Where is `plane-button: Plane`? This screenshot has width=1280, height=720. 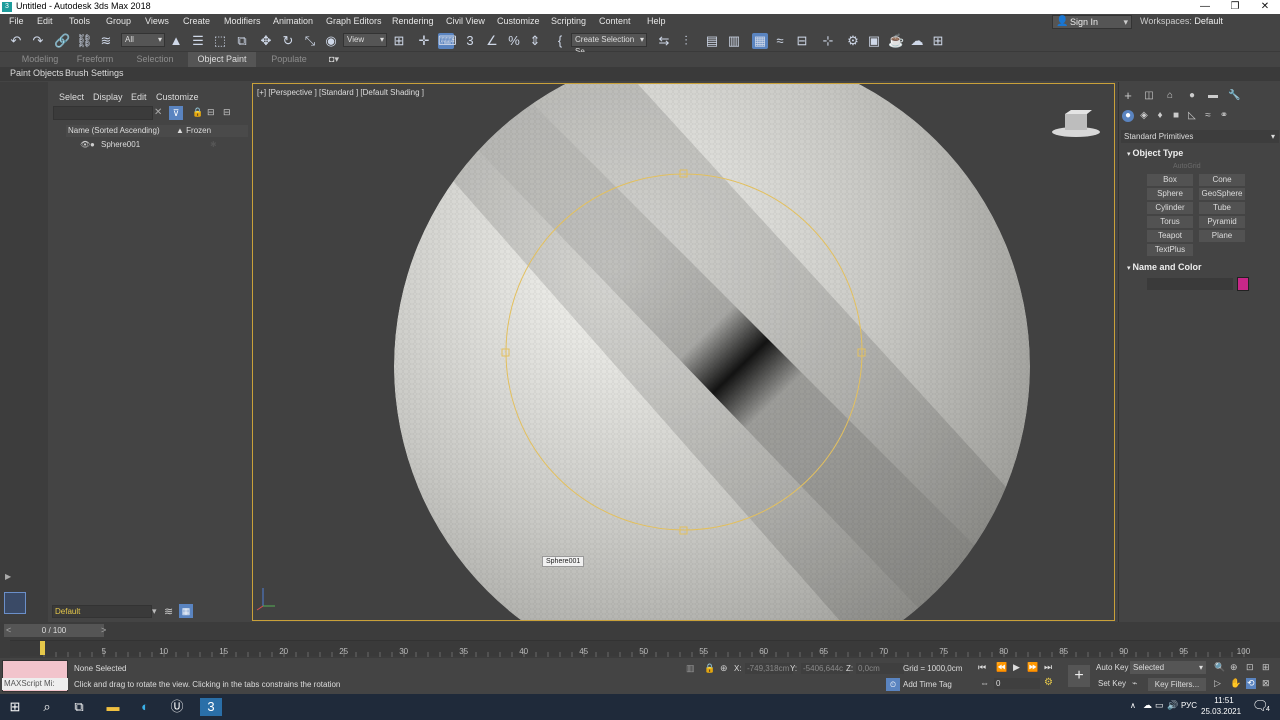
plane-button: Plane is located at coordinates (1222, 236).